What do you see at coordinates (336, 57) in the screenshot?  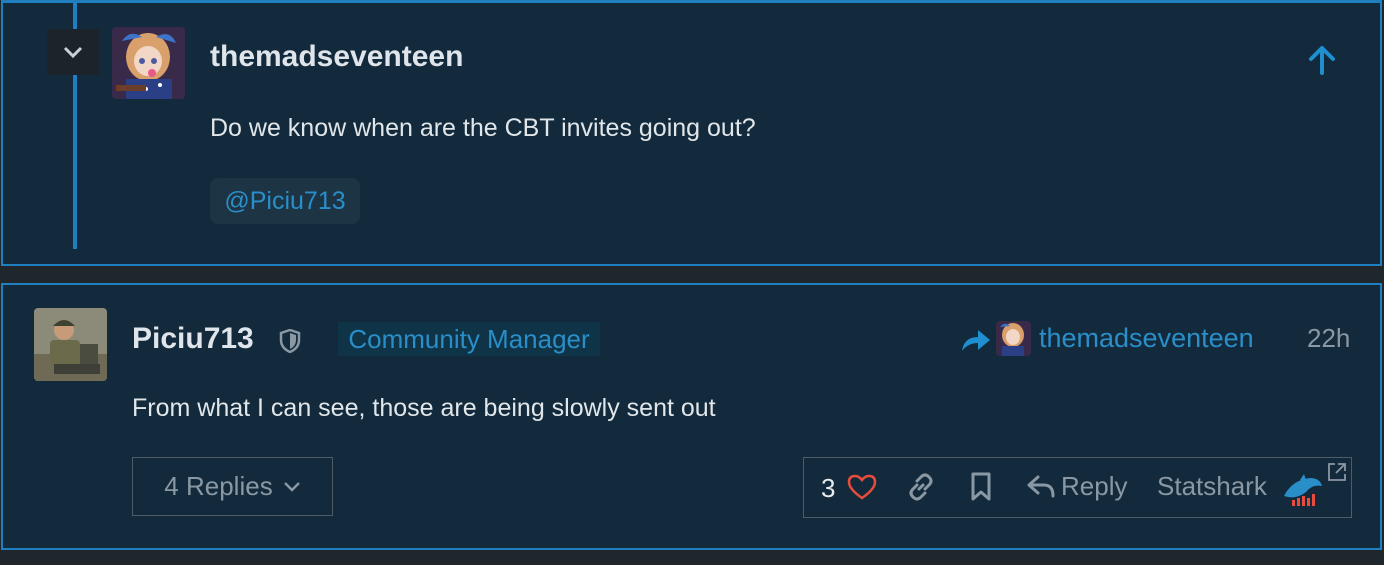 I see `username: themadseventeen` at bounding box center [336, 57].